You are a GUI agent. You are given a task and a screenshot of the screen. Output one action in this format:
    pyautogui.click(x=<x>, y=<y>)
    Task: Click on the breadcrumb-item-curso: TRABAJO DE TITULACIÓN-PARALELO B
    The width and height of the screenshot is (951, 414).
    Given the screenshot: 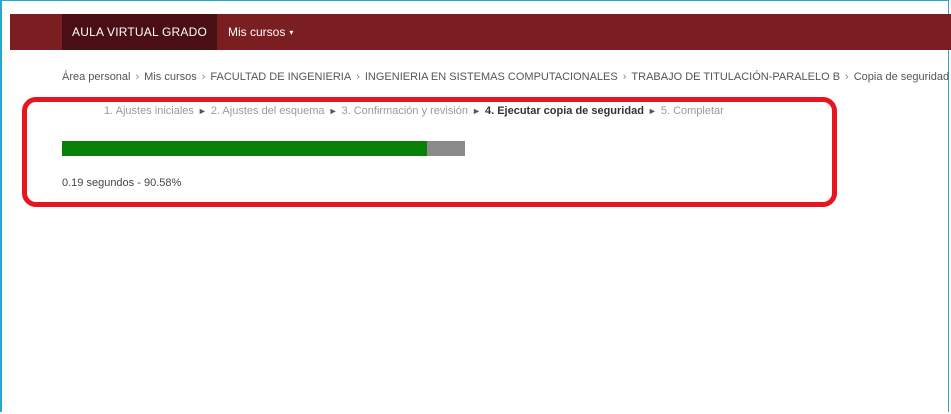 What is the action you would take?
    pyautogui.click(x=735, y=77)
    